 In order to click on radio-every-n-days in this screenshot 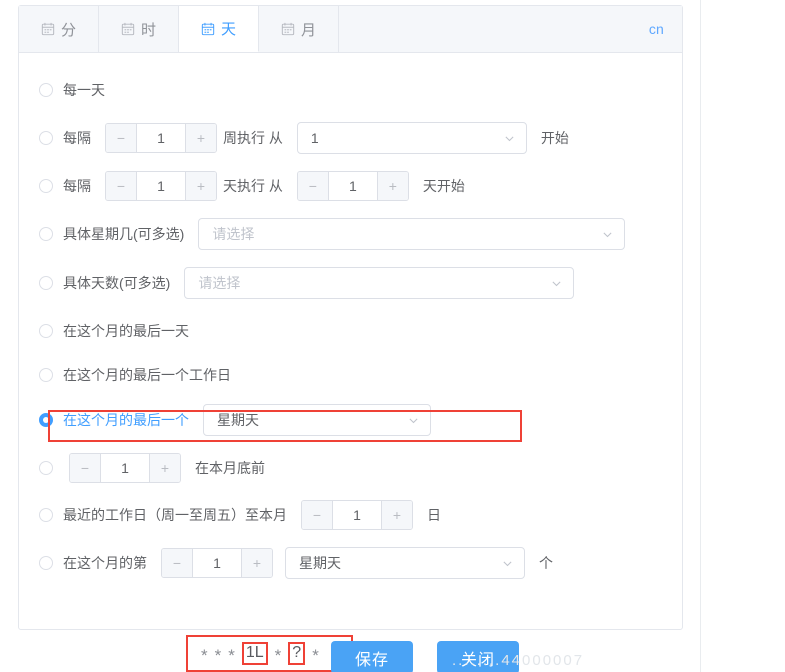, I will do `click(46, 186)`.